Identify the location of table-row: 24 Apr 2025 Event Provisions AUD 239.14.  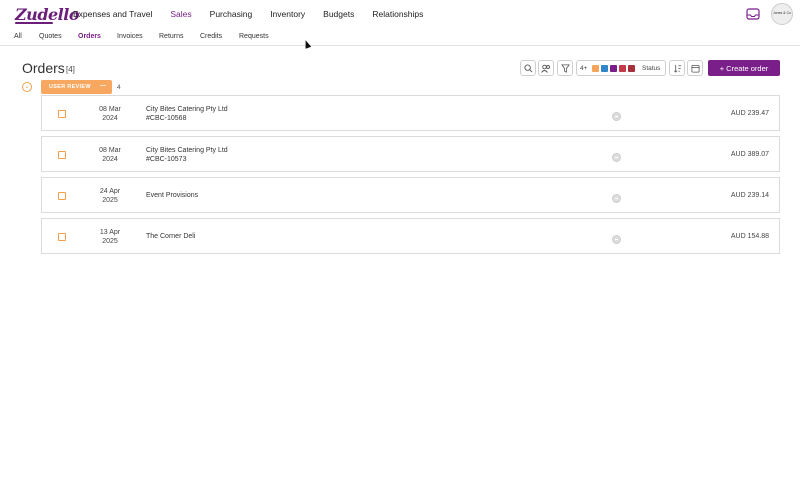
(410, 195).